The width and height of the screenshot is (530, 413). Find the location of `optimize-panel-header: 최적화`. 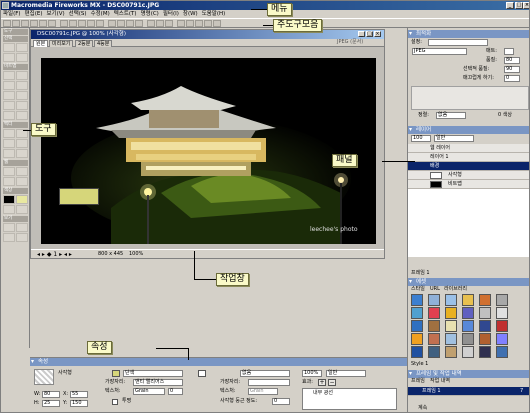

optimize-panel-header: 최적화 is located at coordinates (468, 34).